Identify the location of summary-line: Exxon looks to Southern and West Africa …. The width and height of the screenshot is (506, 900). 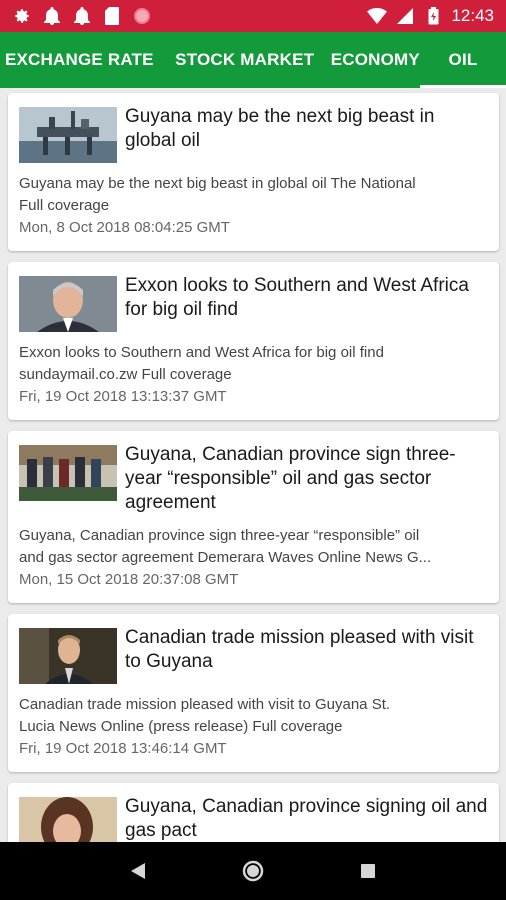
(201, 352).